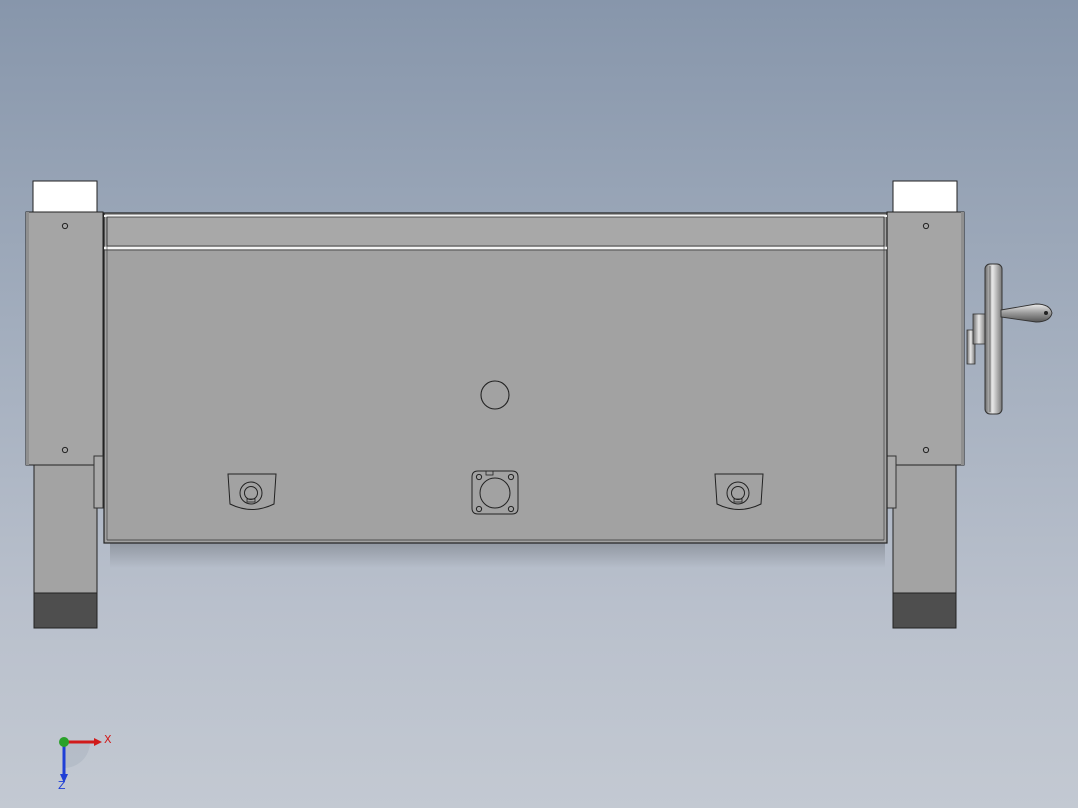 This screenshot has height=808, width=1078. What do you see at coordinates (1009, 339) in the screenshot?
I see `hand-wheel` at bounding box center [1009, 339].